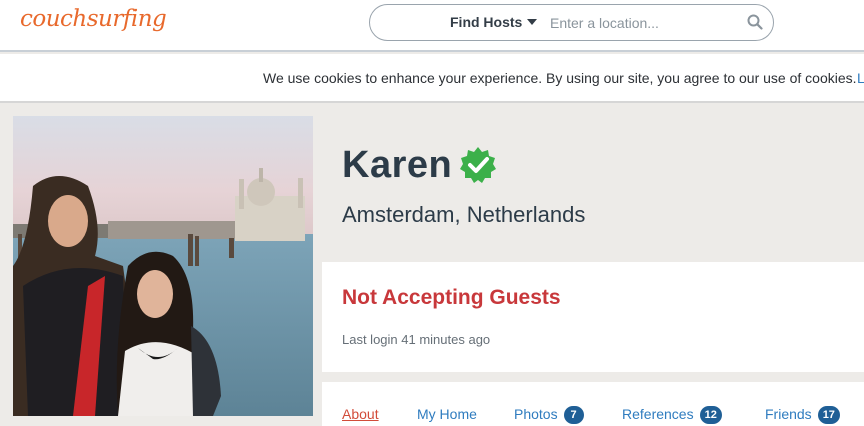  I want to click on friends-count-badge: 17, so click(828, 415).